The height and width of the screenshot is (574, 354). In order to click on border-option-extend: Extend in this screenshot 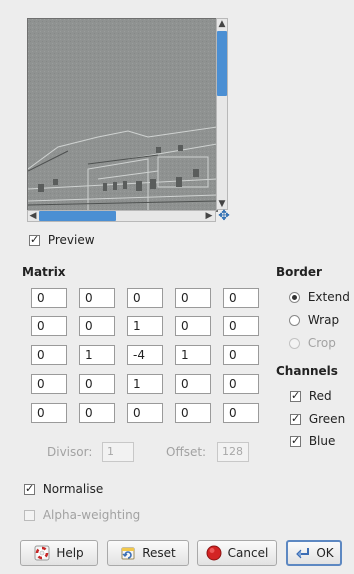, I will do `click(319, 297)`.